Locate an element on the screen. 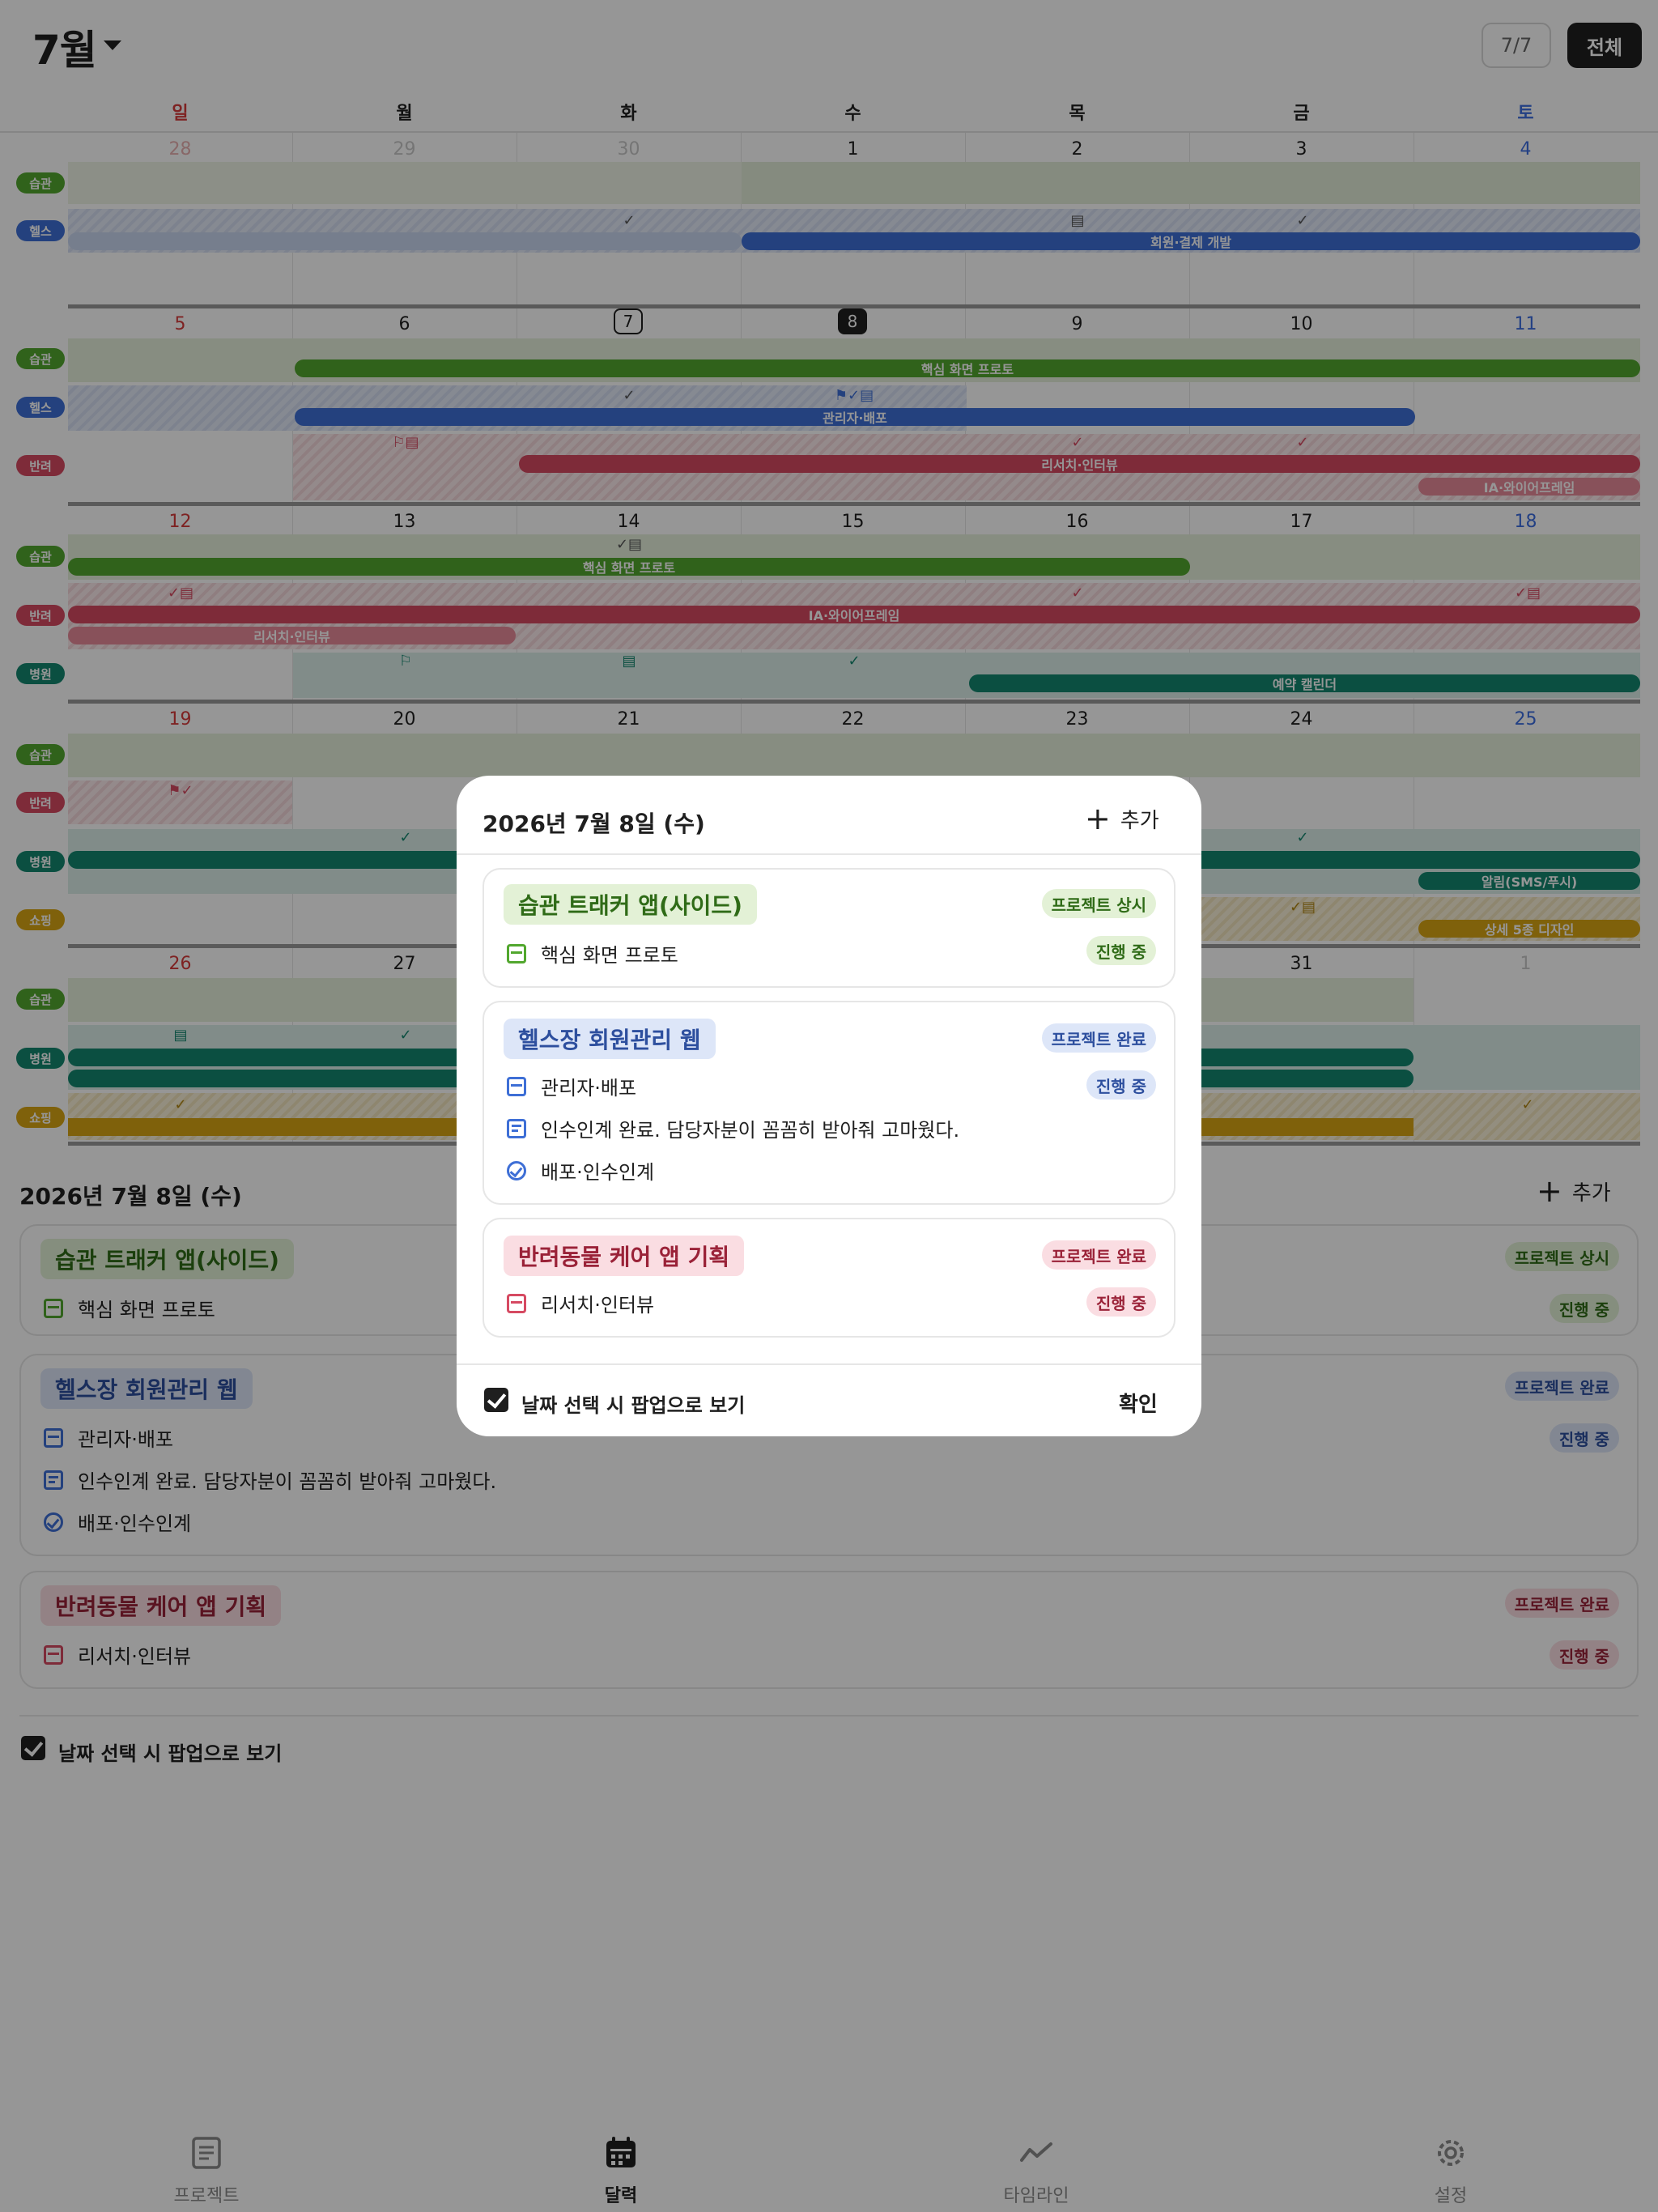 This screenshot has width=1658, height=2212. project-name: 습관 트래커 앱(사이드) is located at coordinates (630, 904).